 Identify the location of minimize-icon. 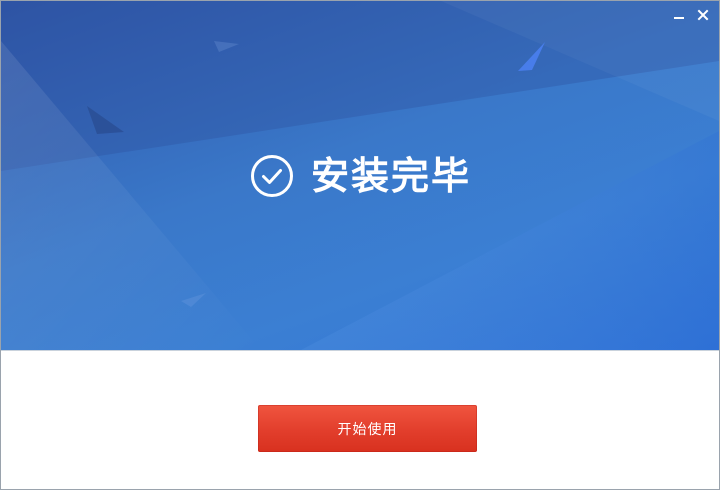
(679, 18).